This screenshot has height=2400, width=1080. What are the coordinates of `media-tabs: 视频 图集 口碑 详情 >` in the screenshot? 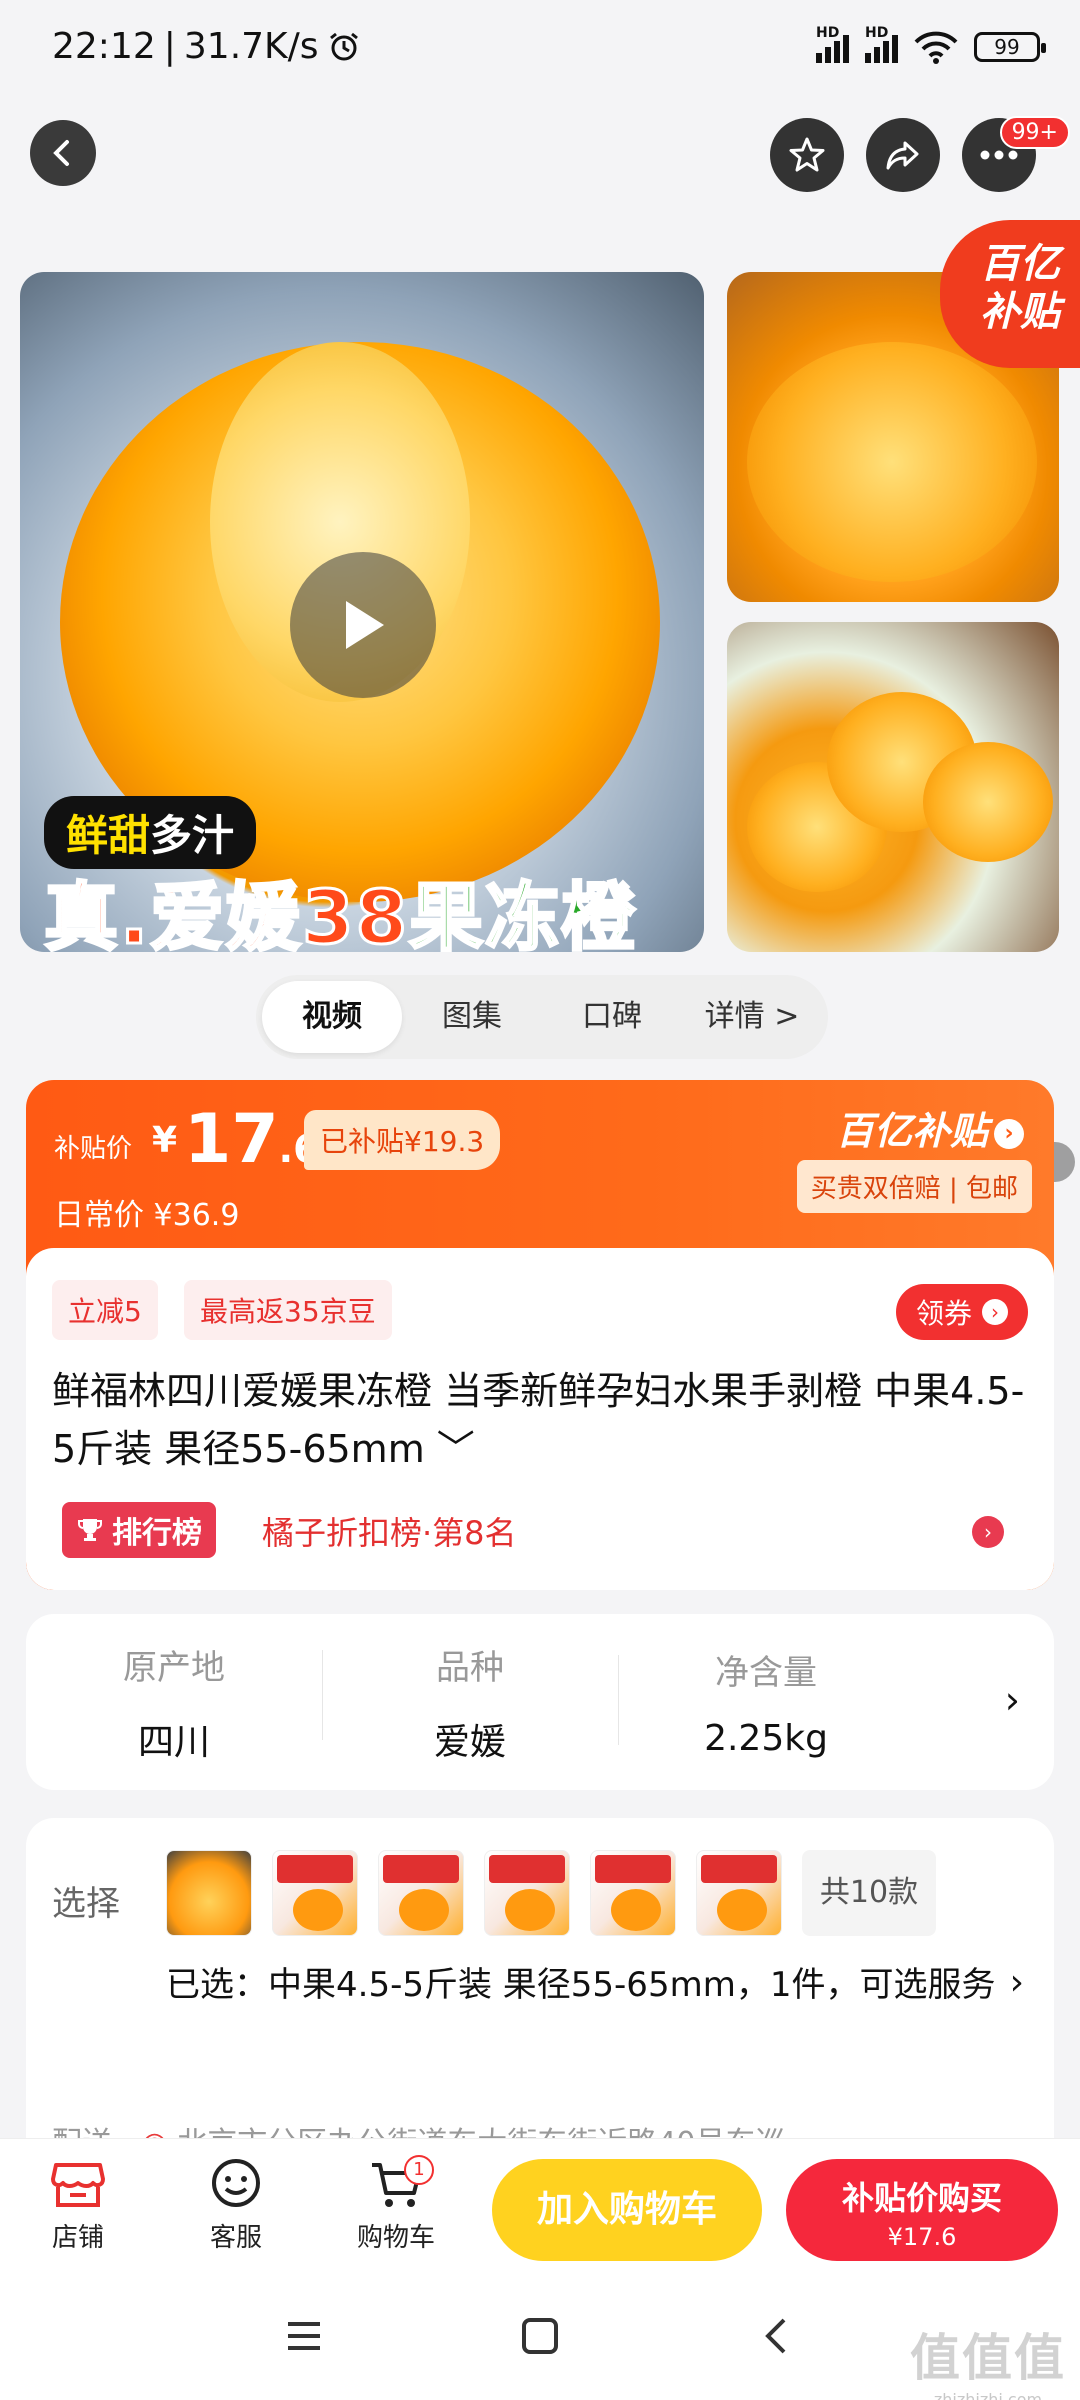 It's located at (542, 1017).